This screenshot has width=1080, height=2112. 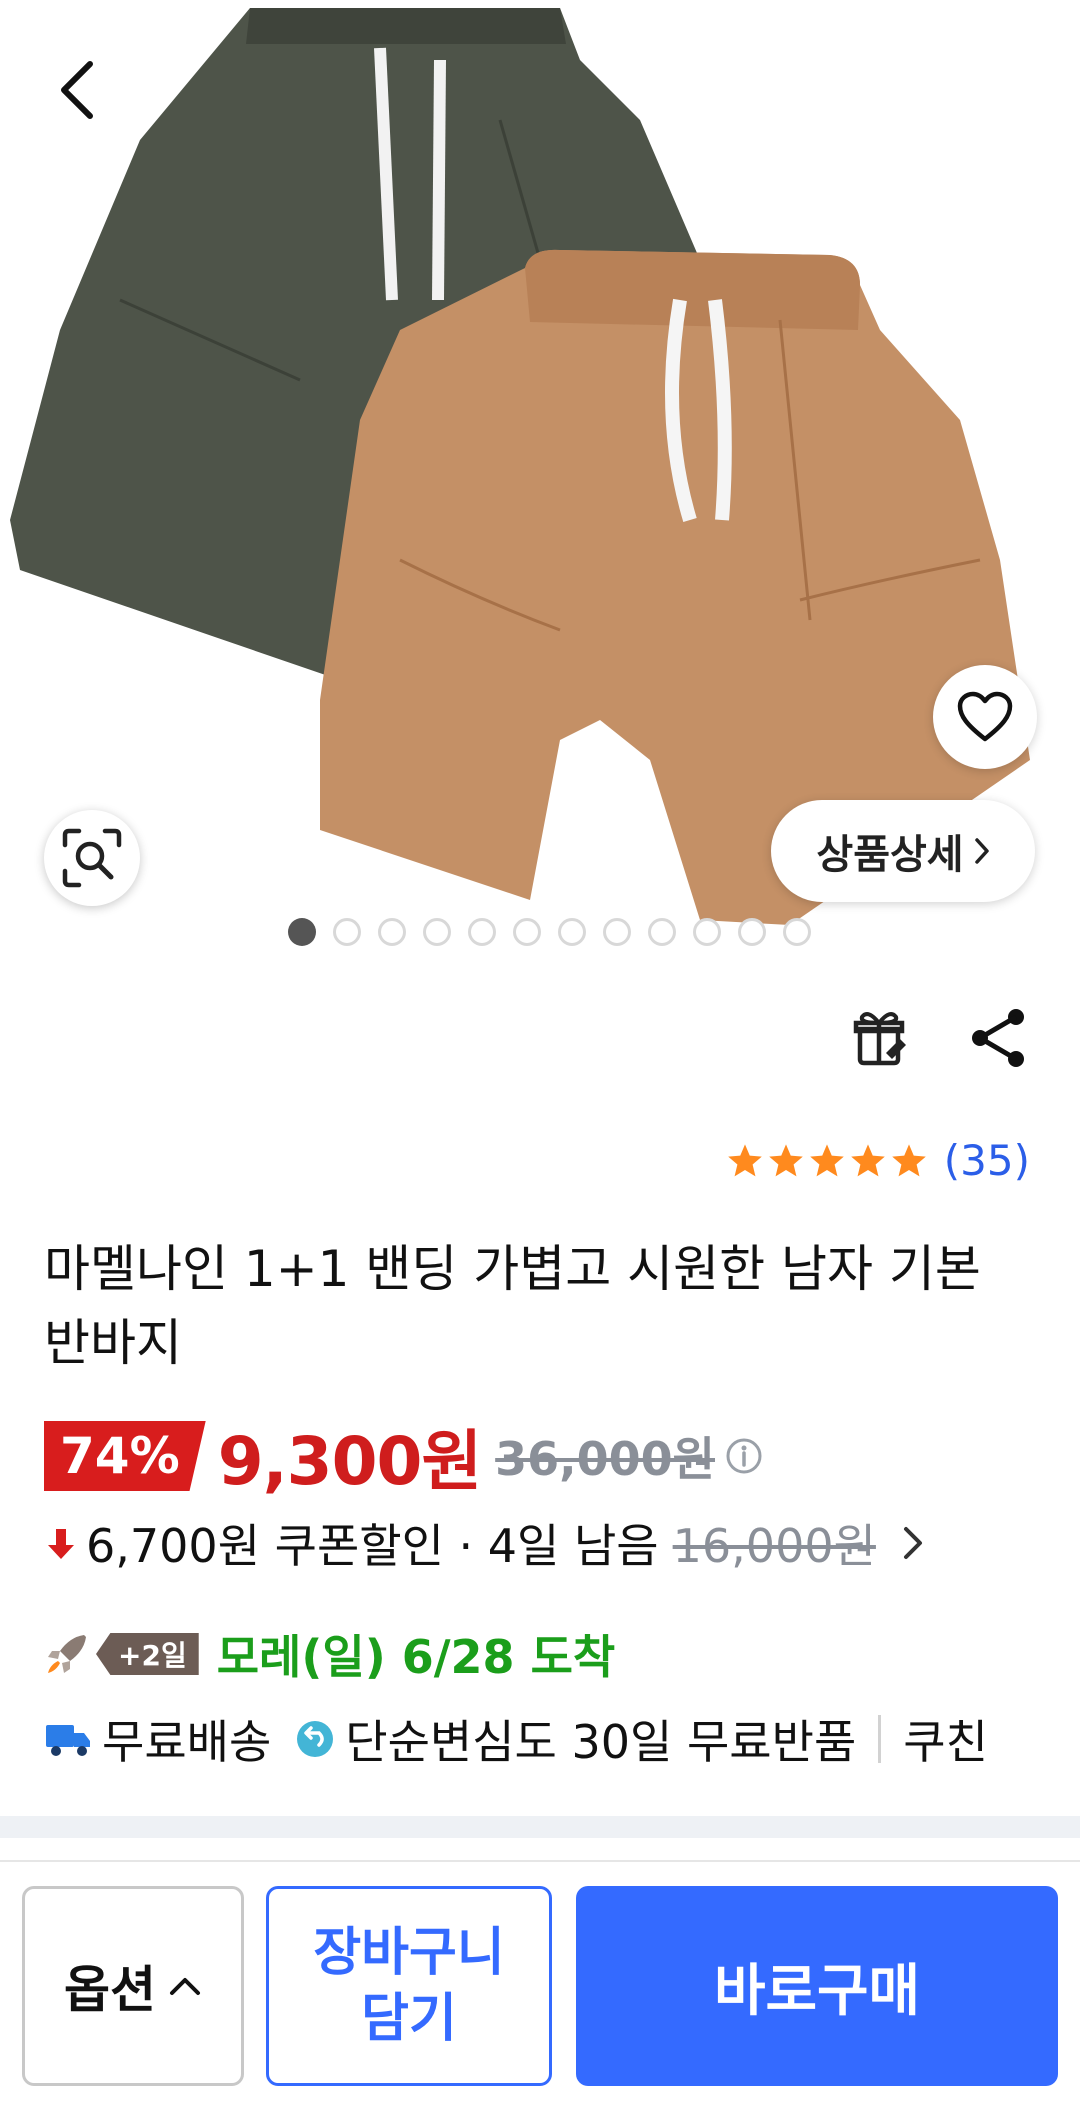 What do you see at coordinates (147, 1654) in the screenshot?
I see `delivery-delay-badge: +2일` at bounding box center [147, 1654].